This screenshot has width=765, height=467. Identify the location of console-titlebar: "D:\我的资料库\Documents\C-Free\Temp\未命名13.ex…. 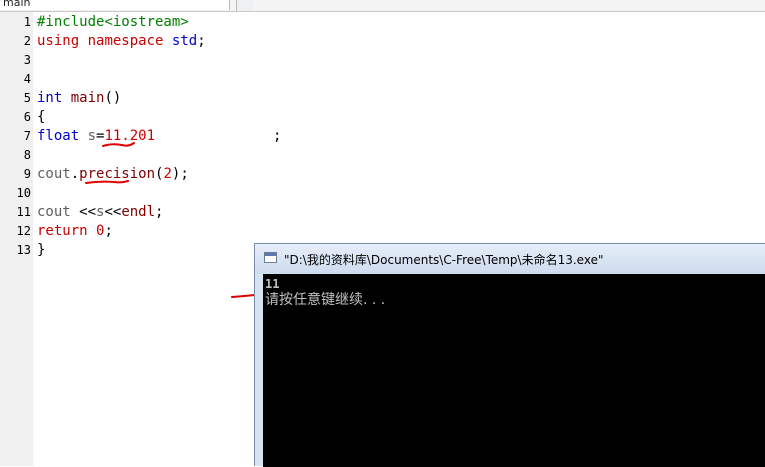
(510, 259).